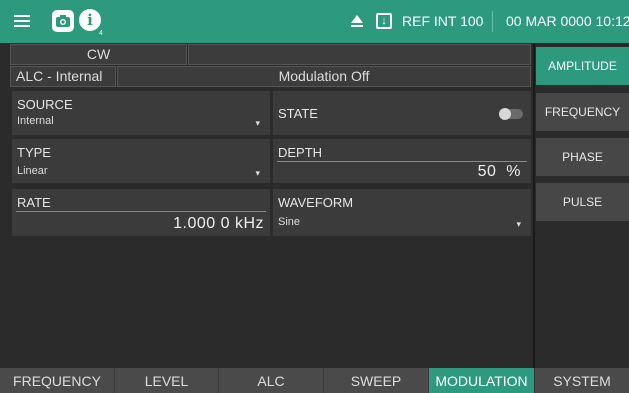 The image size is (629, 393). I want to click on eject-icon, so click(357, 21).